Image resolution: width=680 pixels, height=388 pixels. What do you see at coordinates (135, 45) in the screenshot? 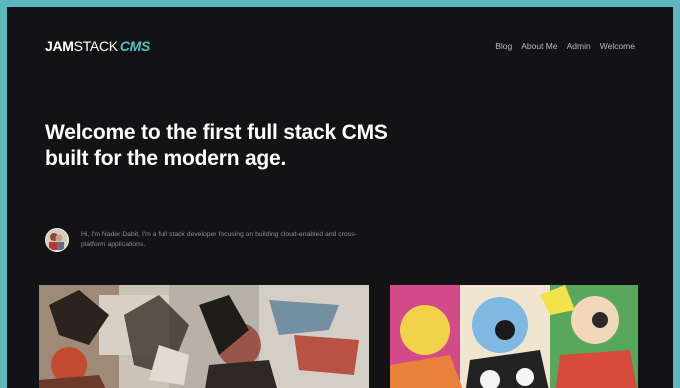
I see `logo-cms: CMS` at bounding box center [135, 45].